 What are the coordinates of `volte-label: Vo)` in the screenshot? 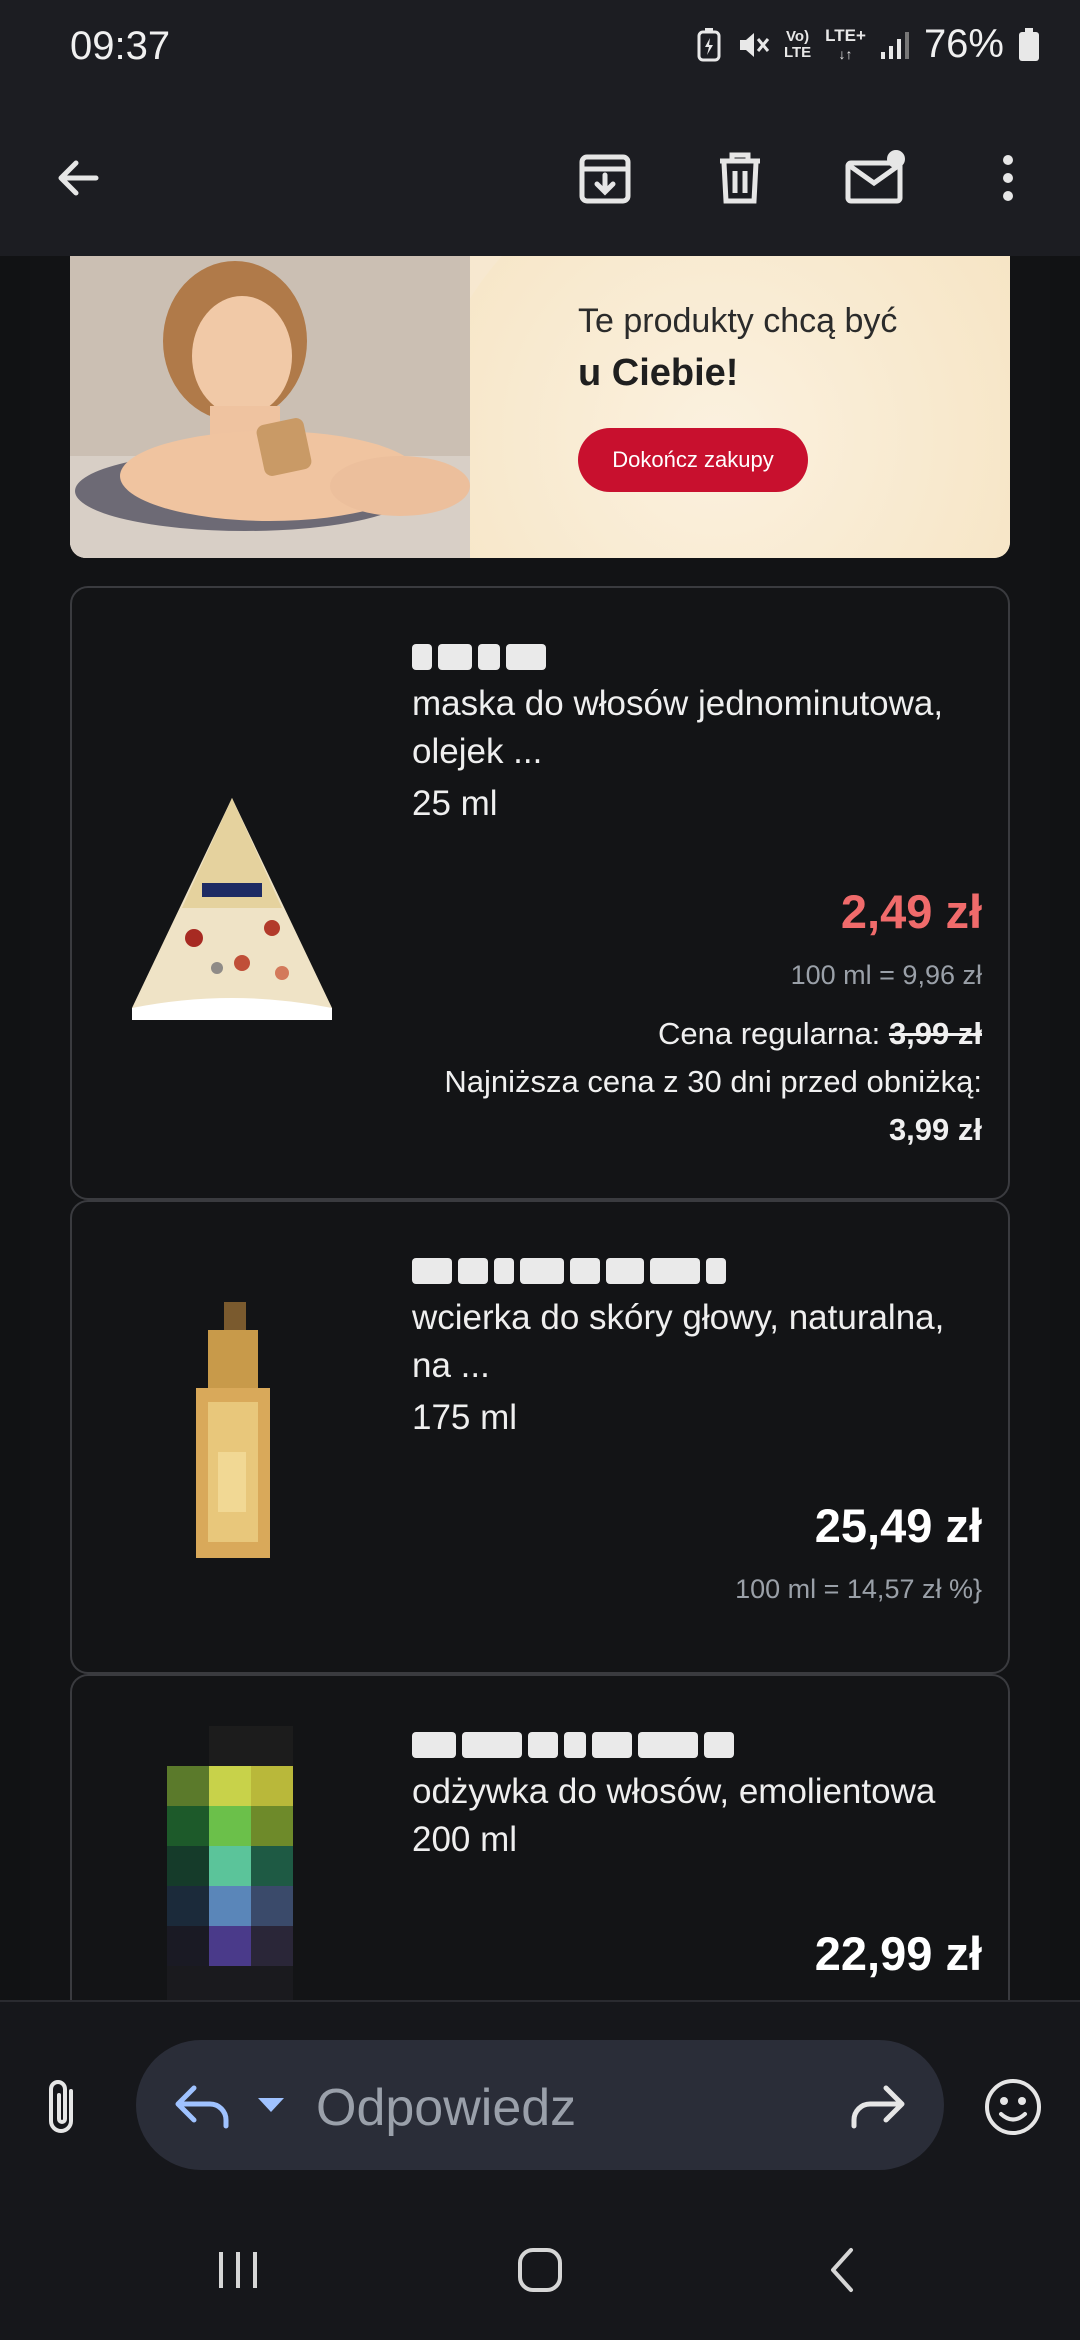 It's located at (798, 36).